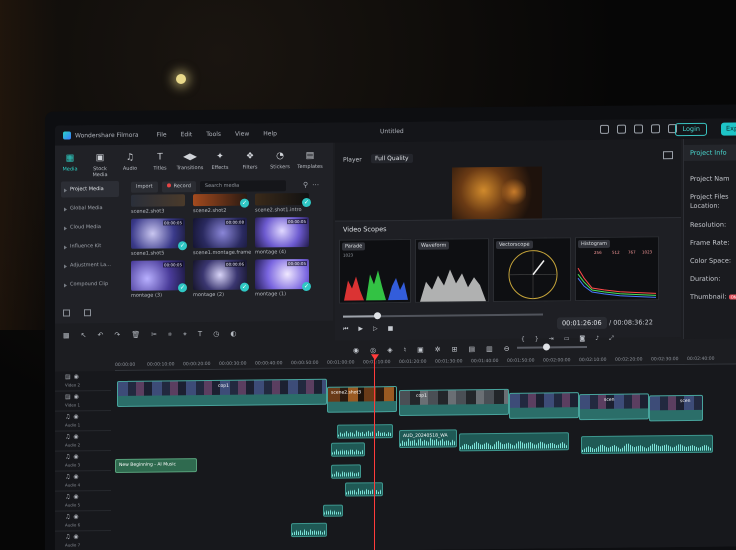 This screenshot has width=736, height=550. What do you see at coordinates (691, 129) in the screenshot?
I see `login-button: Login` at bounding box center [691, 129].